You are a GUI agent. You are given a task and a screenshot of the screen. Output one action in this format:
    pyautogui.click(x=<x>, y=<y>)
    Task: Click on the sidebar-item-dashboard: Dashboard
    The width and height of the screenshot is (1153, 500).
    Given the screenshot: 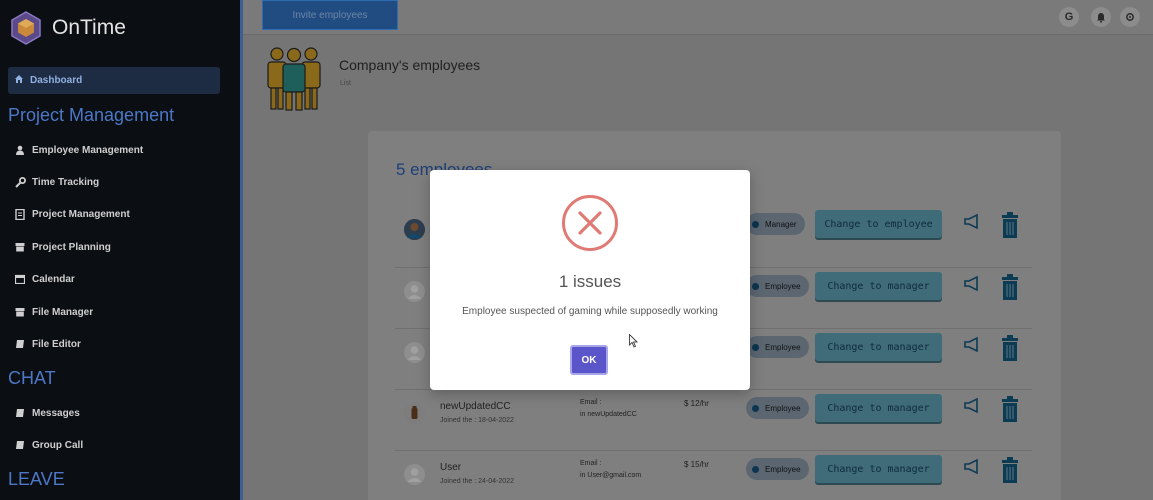 What is the action you would take?
    pyautogui.click(x=114, y=80)
    